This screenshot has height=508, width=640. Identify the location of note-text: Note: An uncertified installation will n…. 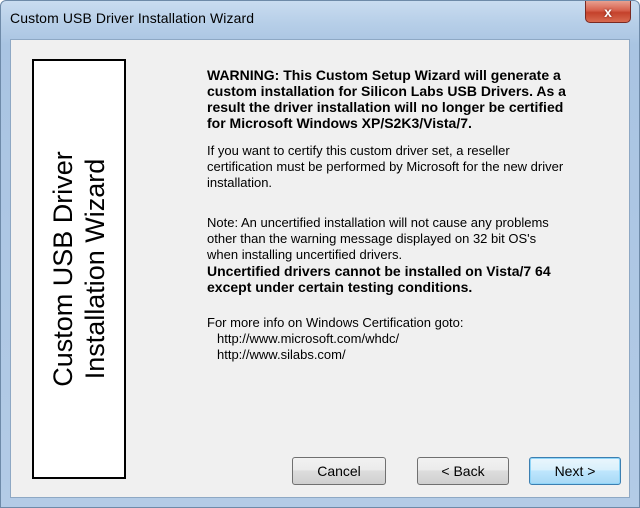
(378, 238).